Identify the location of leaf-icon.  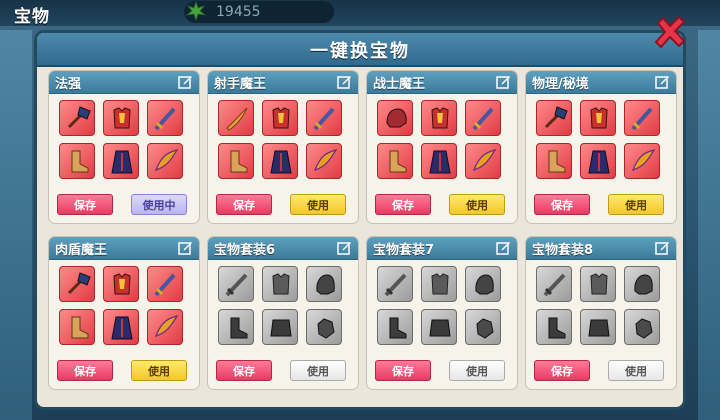
(196, 11).